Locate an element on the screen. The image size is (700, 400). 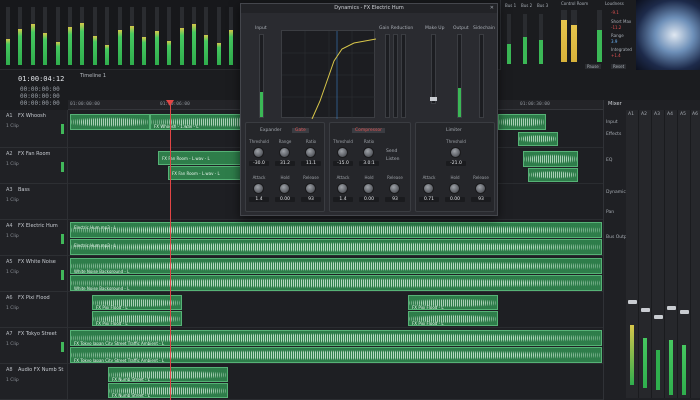
playhead-handle is located at coordinates (170, 103).